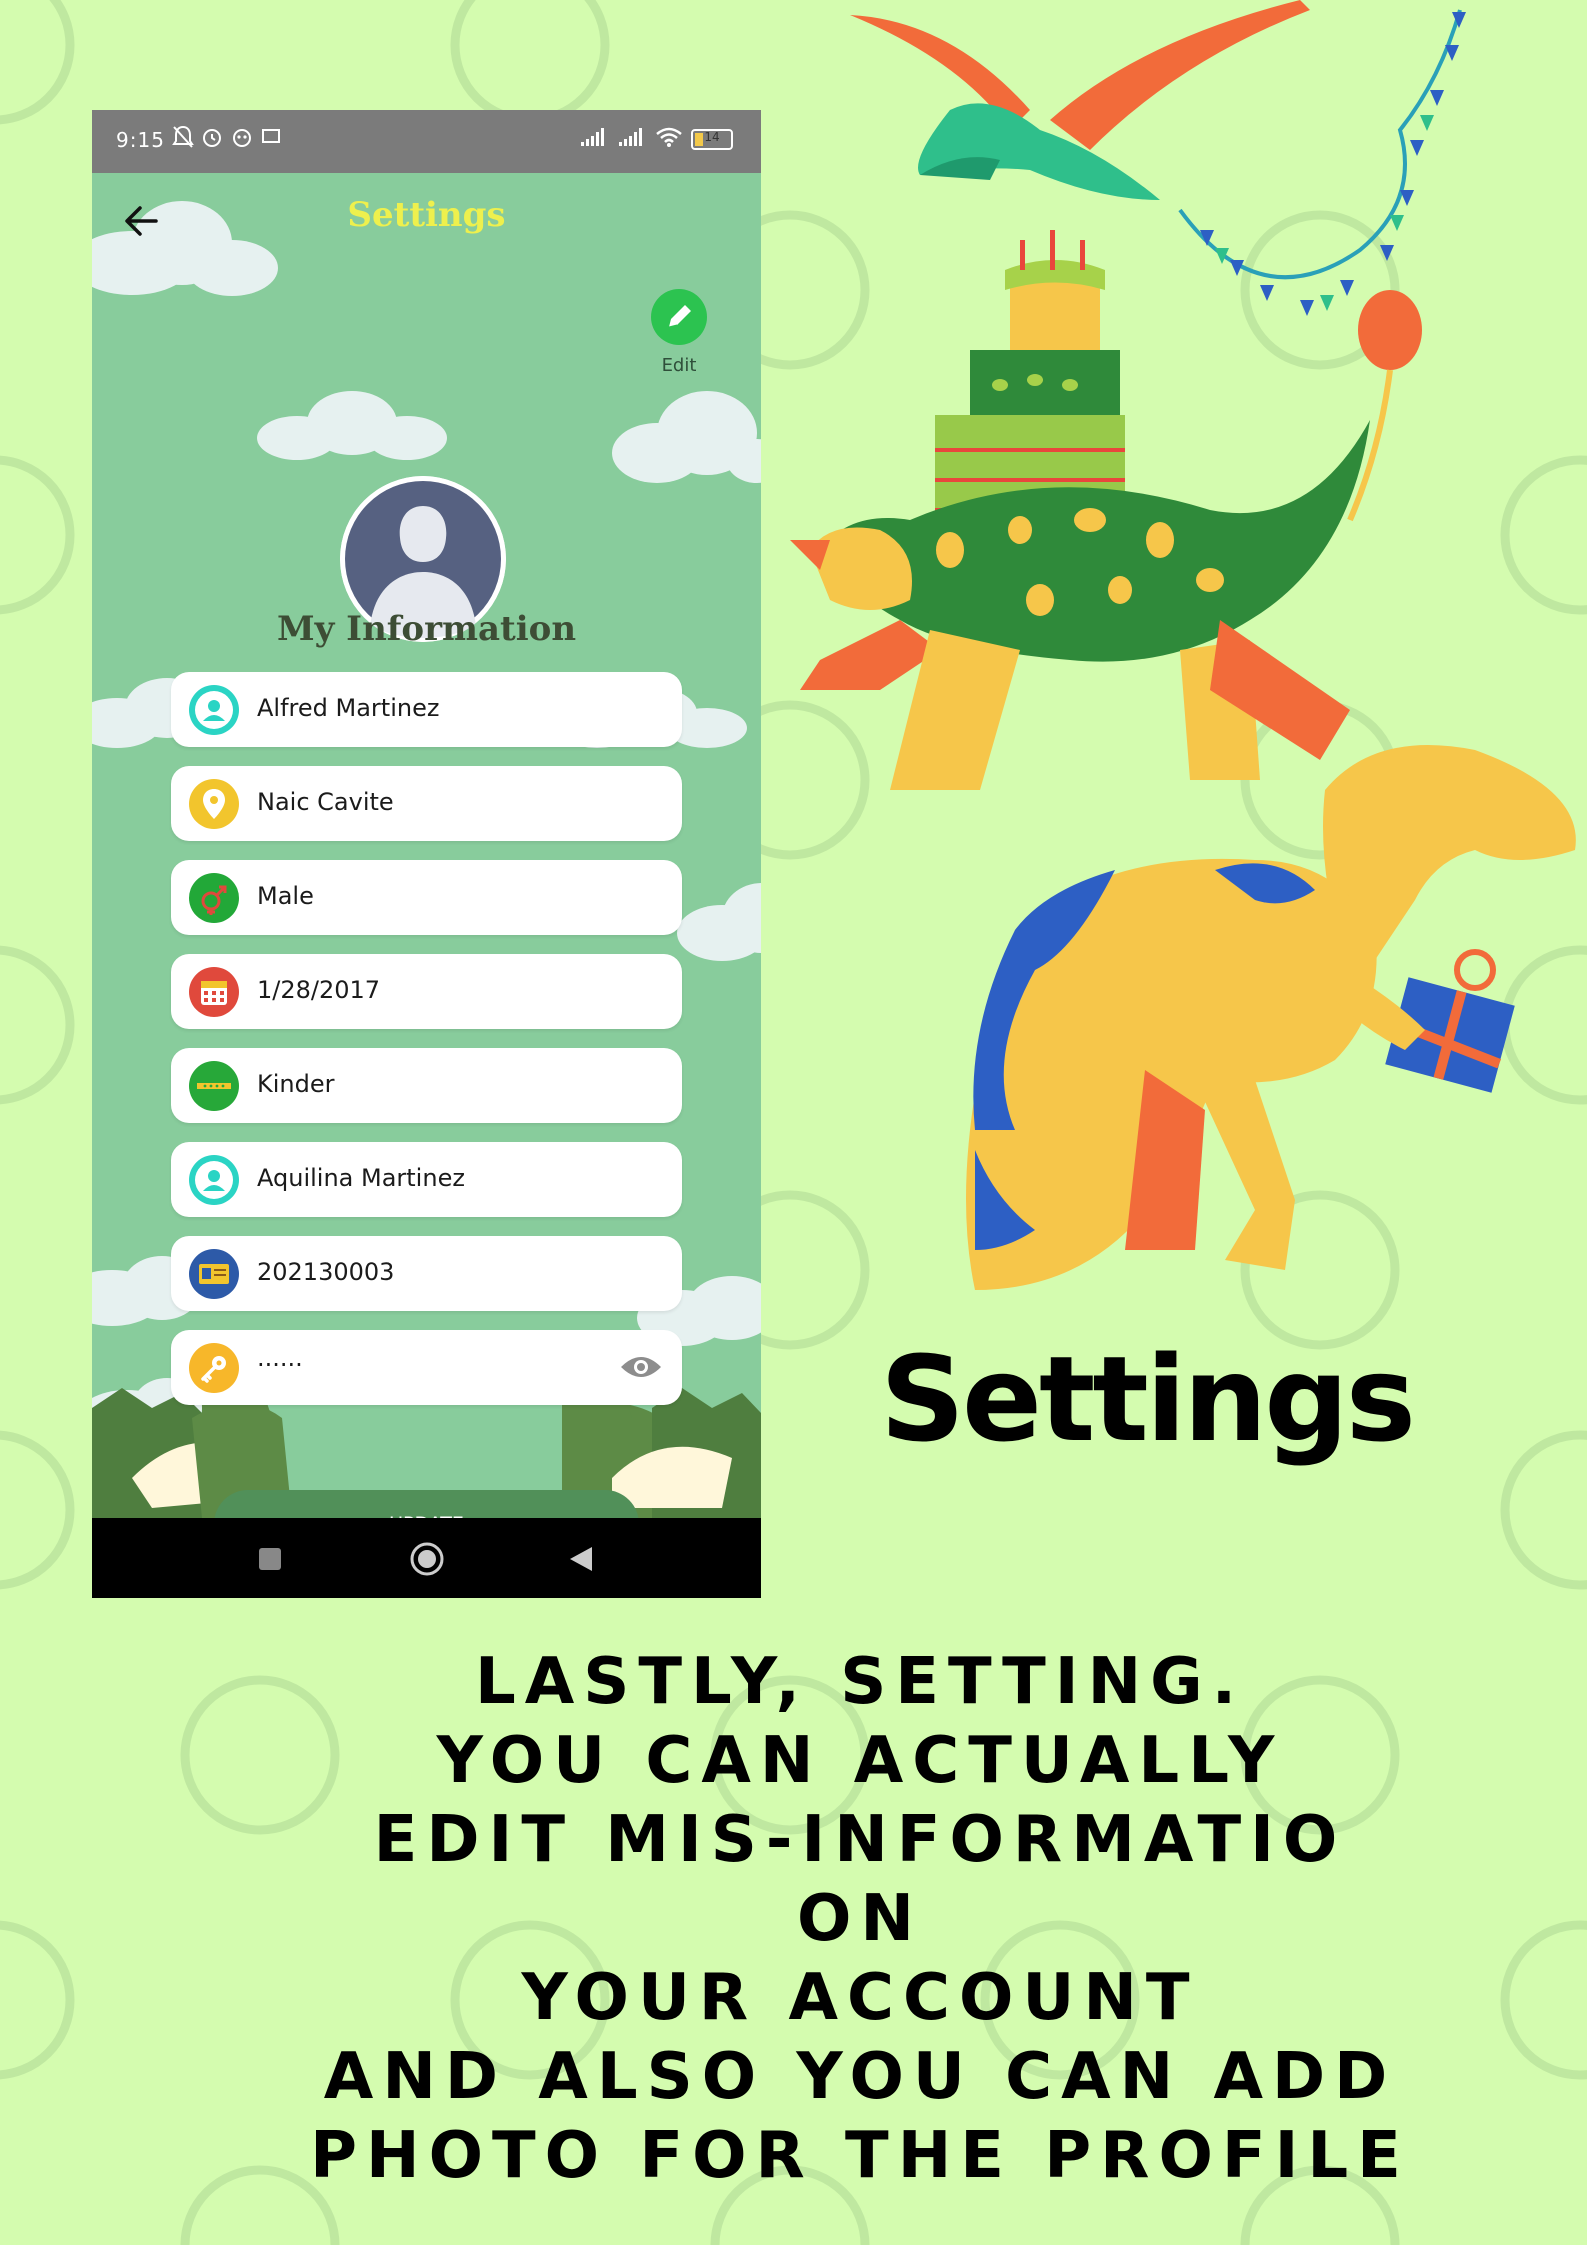 This screenshot has width=1587, height=2245. What do you see at coordinates (427, 1561) in the screenshot?
I see `home-icon` at bounding box center [427, 1561].